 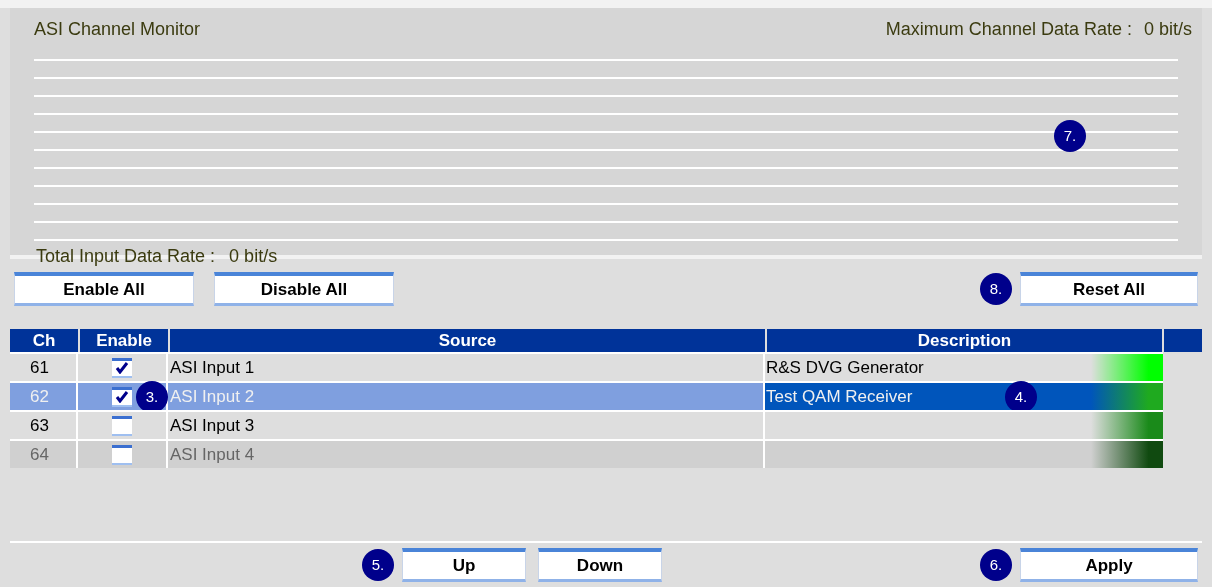 What do you see at coordinates (1021, 397) in the screenshot?
I see `callout-marker: 4.` at bounding box center [1021, 397].